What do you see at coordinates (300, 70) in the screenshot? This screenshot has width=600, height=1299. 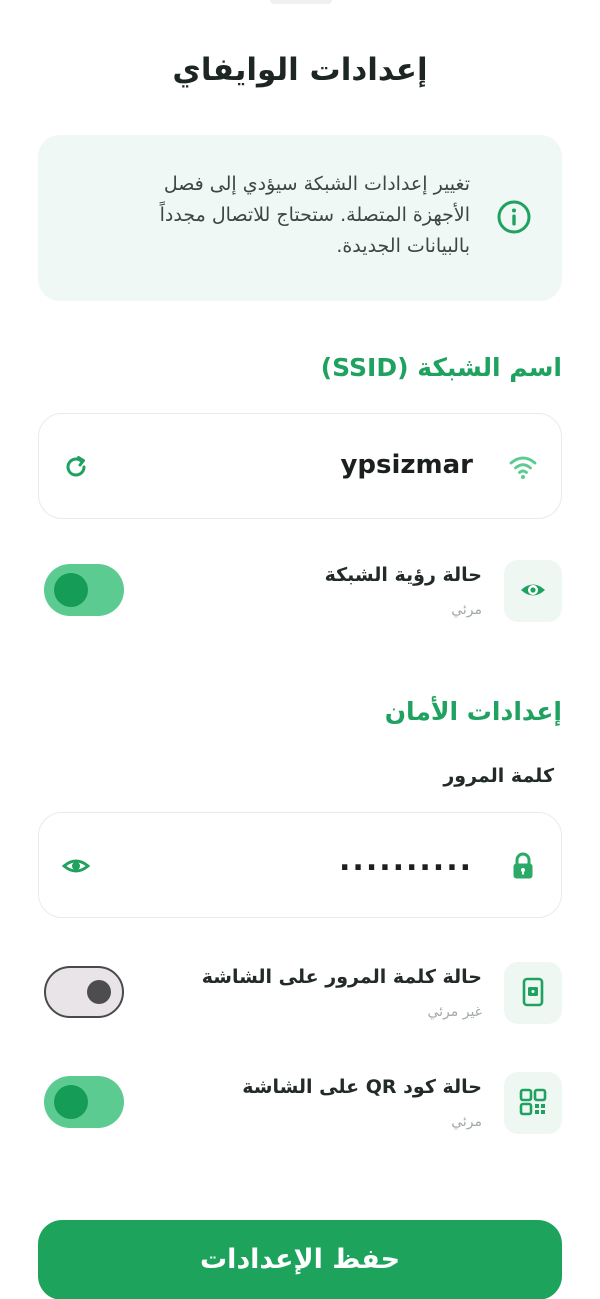 I see `page-title: إعدادات الوايفاي` at bounding box center [300, 70].